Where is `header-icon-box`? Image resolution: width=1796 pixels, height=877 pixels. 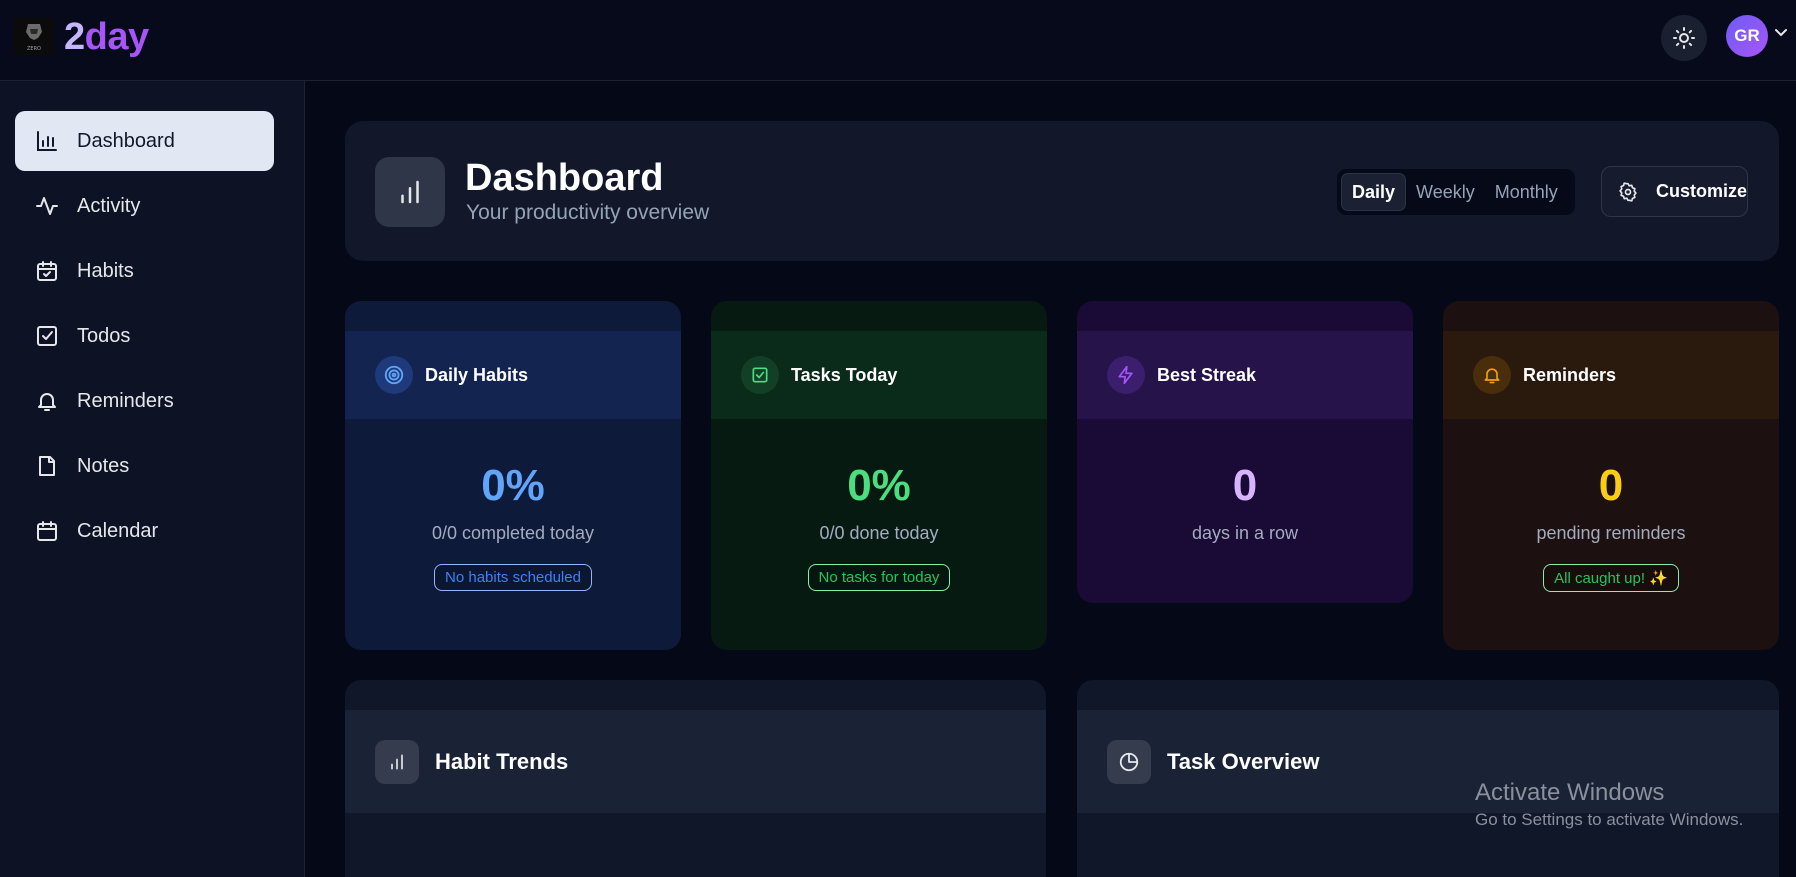 header-icon-box is located at coordinates (410, 192).